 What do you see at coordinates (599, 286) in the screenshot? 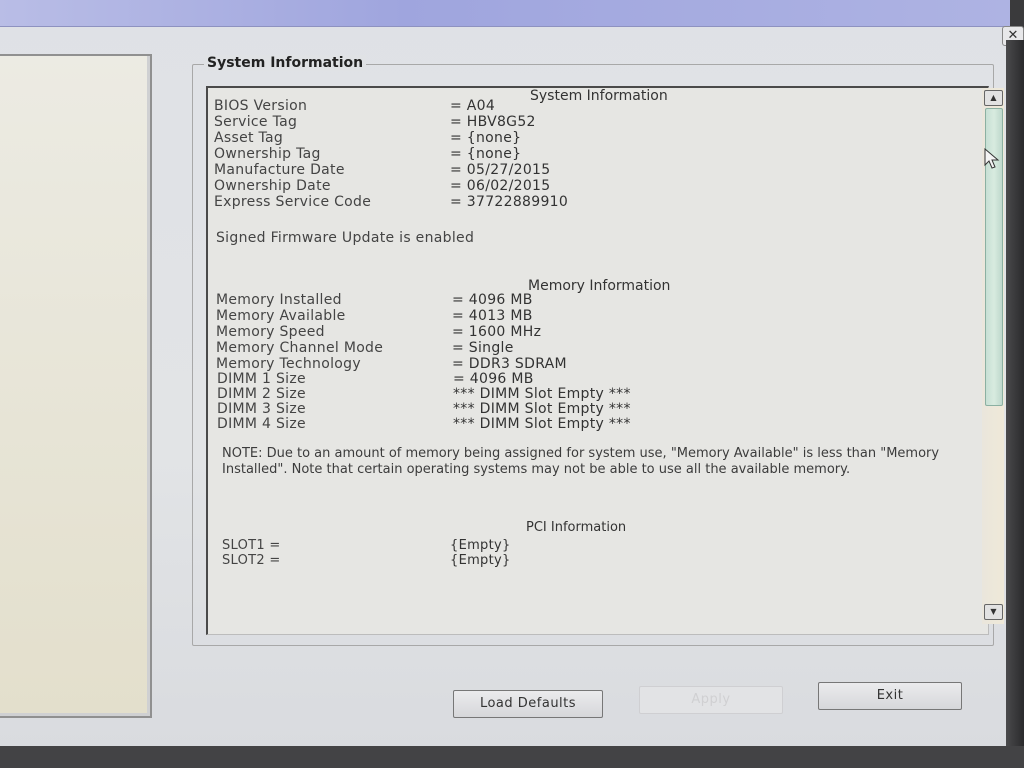
I see `memory-info-heading: Memory Information` at bounding box center [599, 286].